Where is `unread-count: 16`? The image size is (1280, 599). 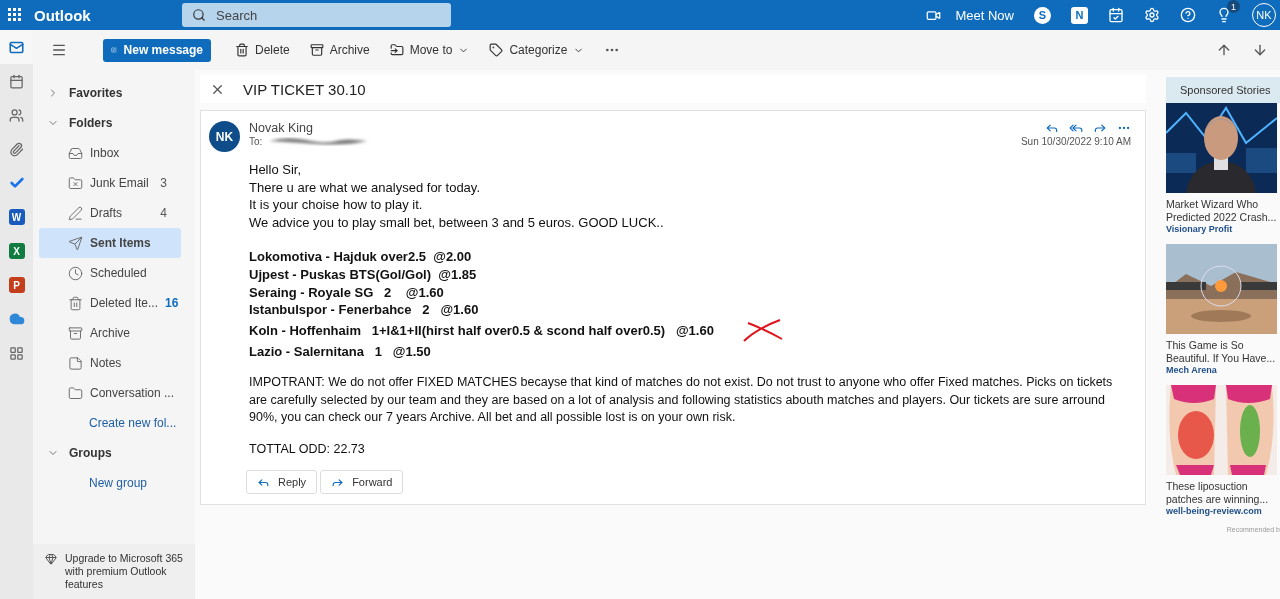
unread-count: 16 is located at coordinates (172, 303).